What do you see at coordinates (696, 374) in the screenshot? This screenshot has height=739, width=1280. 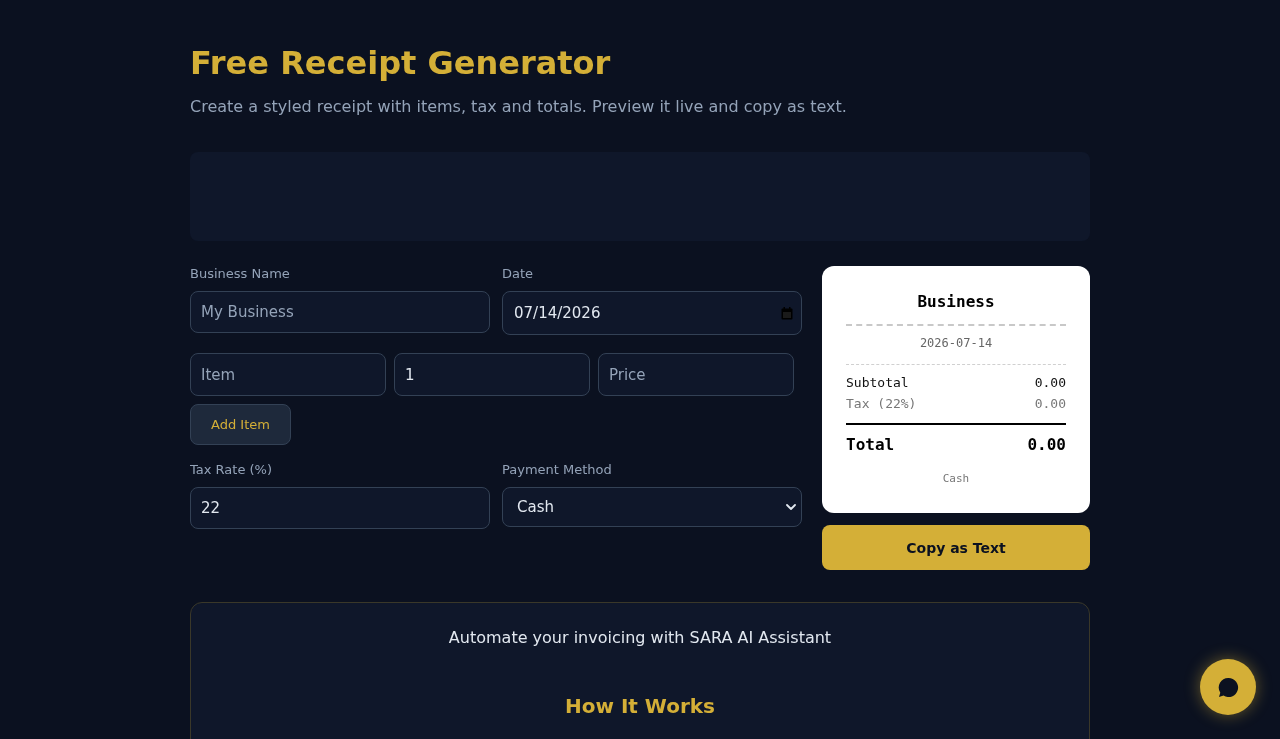 I see `price-input: Price` at bounding box center [696, 374].